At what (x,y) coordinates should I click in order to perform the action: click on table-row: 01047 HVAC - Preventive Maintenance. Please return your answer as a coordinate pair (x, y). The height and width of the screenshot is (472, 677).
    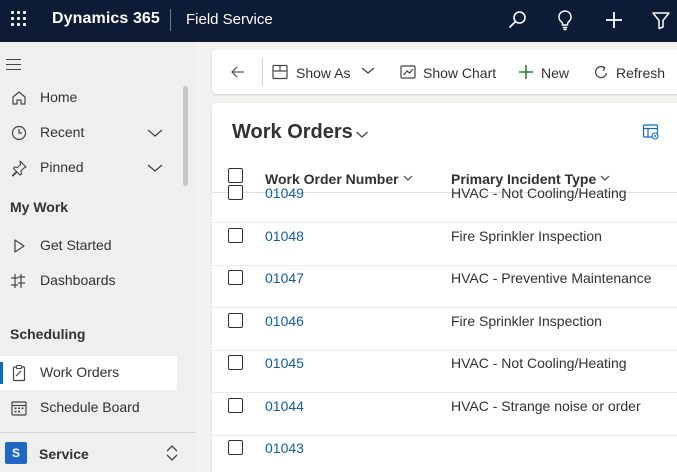
    Looking at the image, I should click on (444, 286).